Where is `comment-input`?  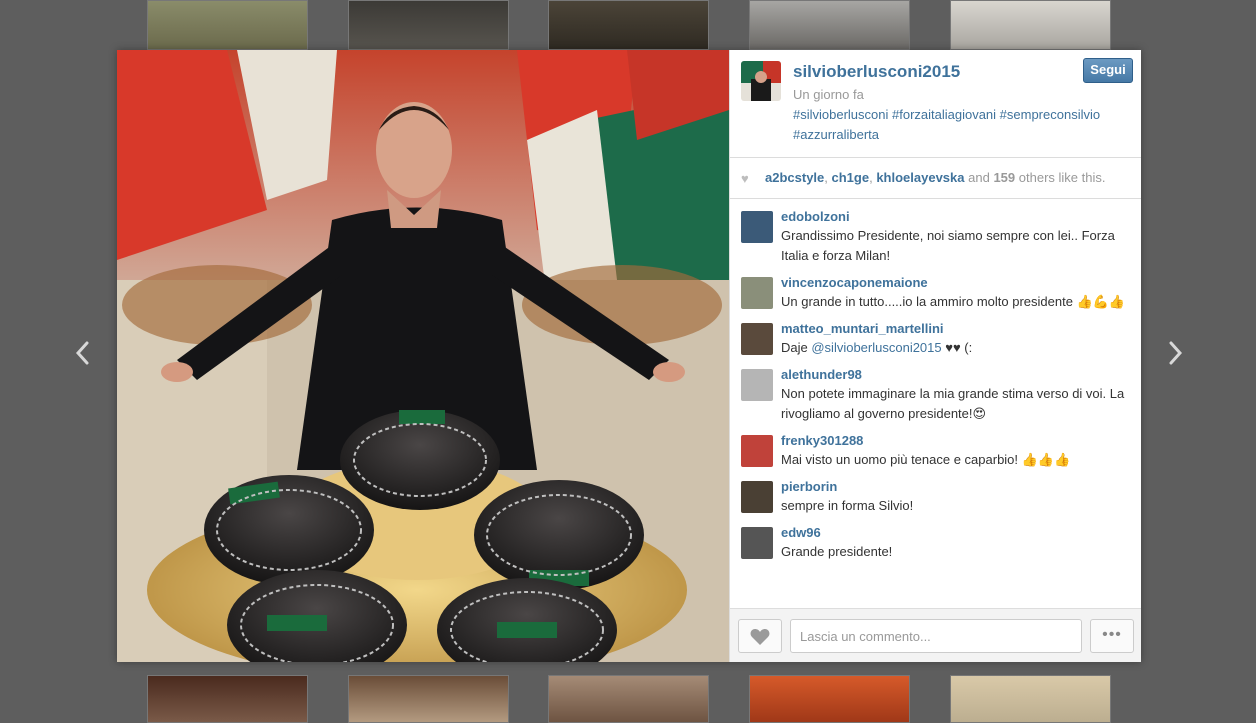 comment-input is located at coordinates (936, 636).